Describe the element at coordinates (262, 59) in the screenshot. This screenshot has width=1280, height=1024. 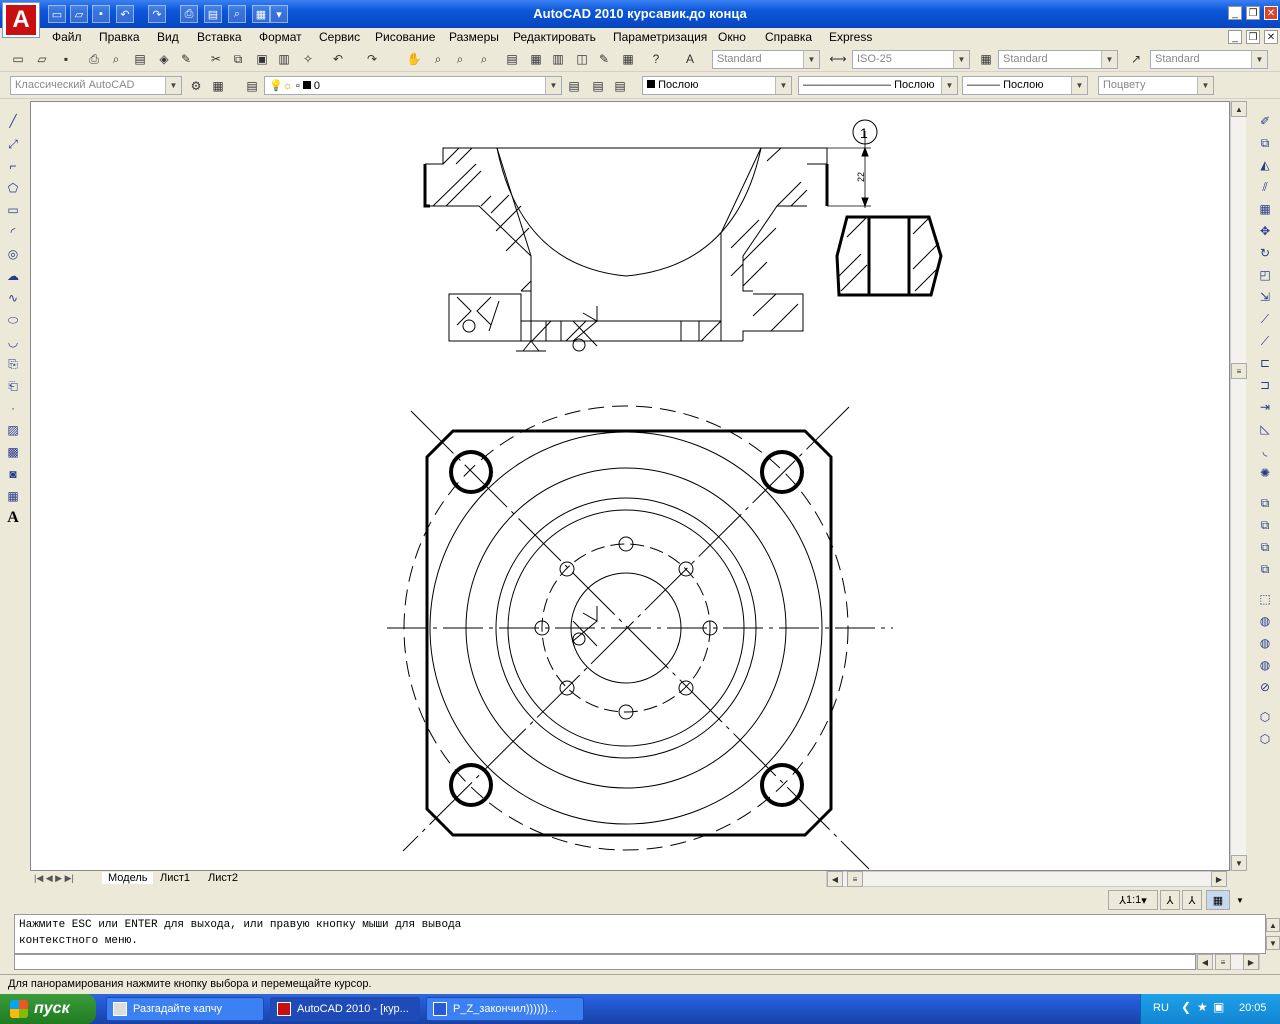
I see `paste-icon: ▣` at that location.